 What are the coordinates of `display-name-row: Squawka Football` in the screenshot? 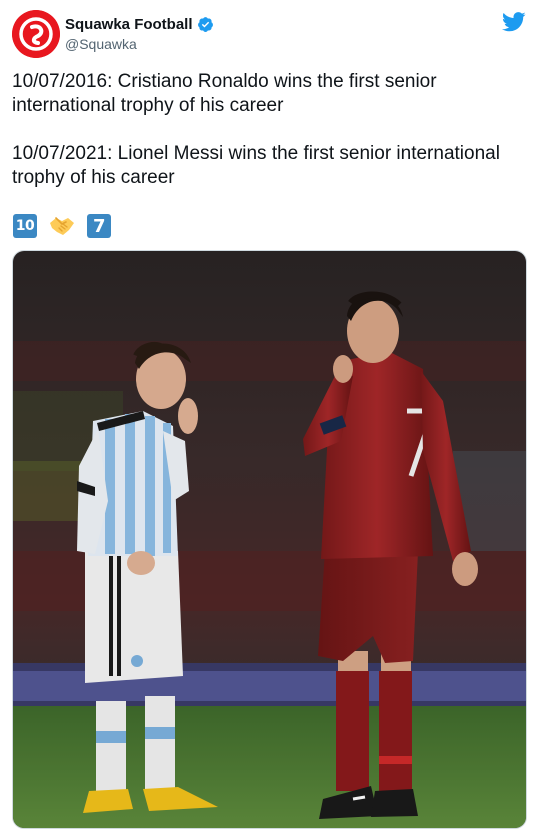 It's located at (139, 24).